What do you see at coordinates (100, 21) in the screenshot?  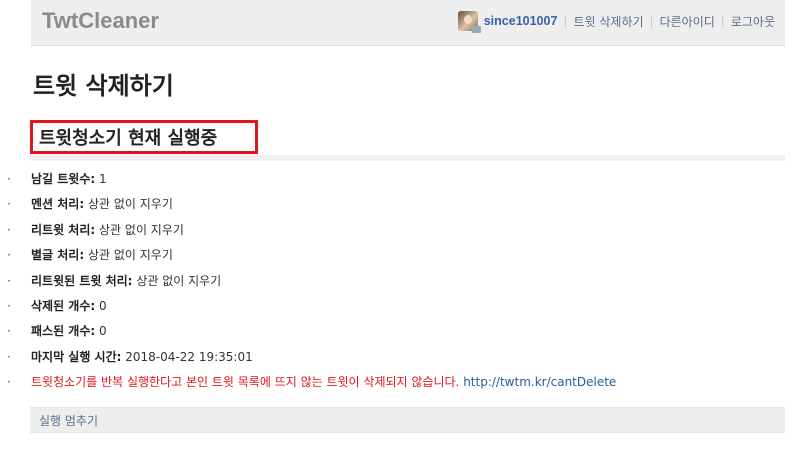 I see `app-logo: TwtCleaner` at bounding box center [100, 21].